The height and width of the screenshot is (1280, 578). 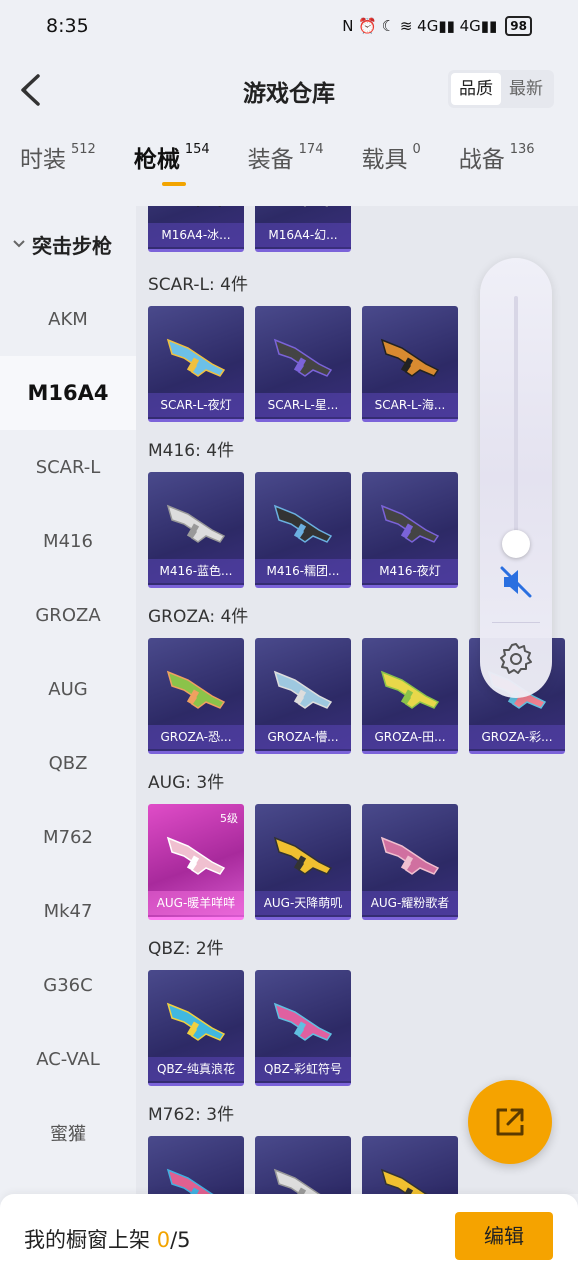 What do you see at coordinates (410, 903) in the screenshot?
I see `skin-name: AUG-耀粉歌者` at bounding box center [410, 903].